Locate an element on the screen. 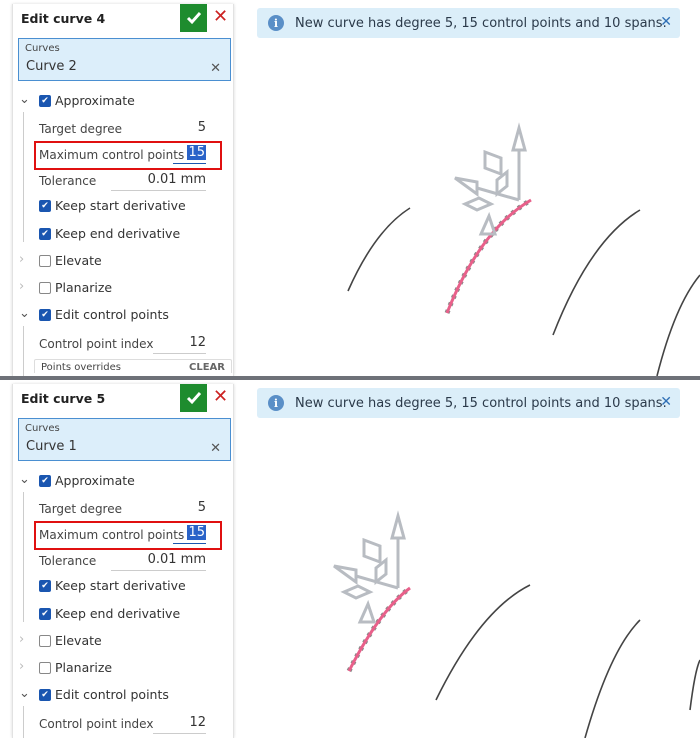  points-overrides-label: Points overrides is located at coordinates (81, 367).